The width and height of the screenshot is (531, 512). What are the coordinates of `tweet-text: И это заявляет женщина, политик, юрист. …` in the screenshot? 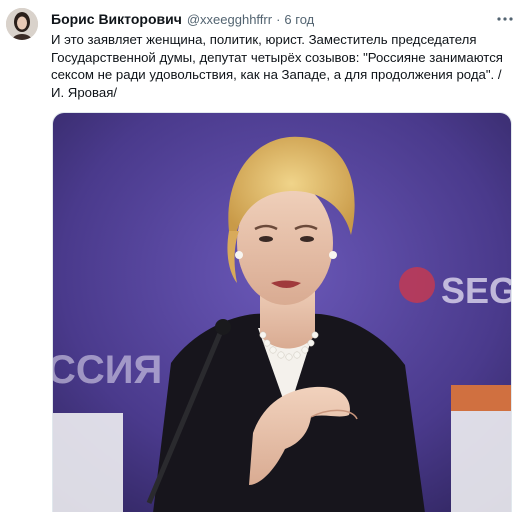 It's located at (277, 66).